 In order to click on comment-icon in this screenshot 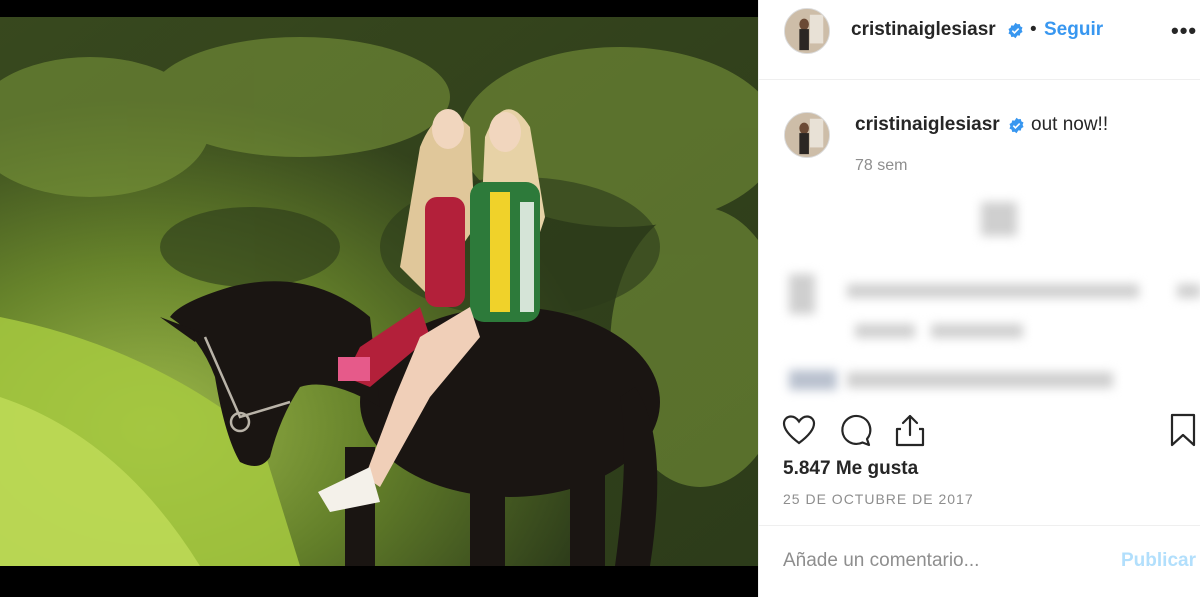, I will do `click(855, 430)`.